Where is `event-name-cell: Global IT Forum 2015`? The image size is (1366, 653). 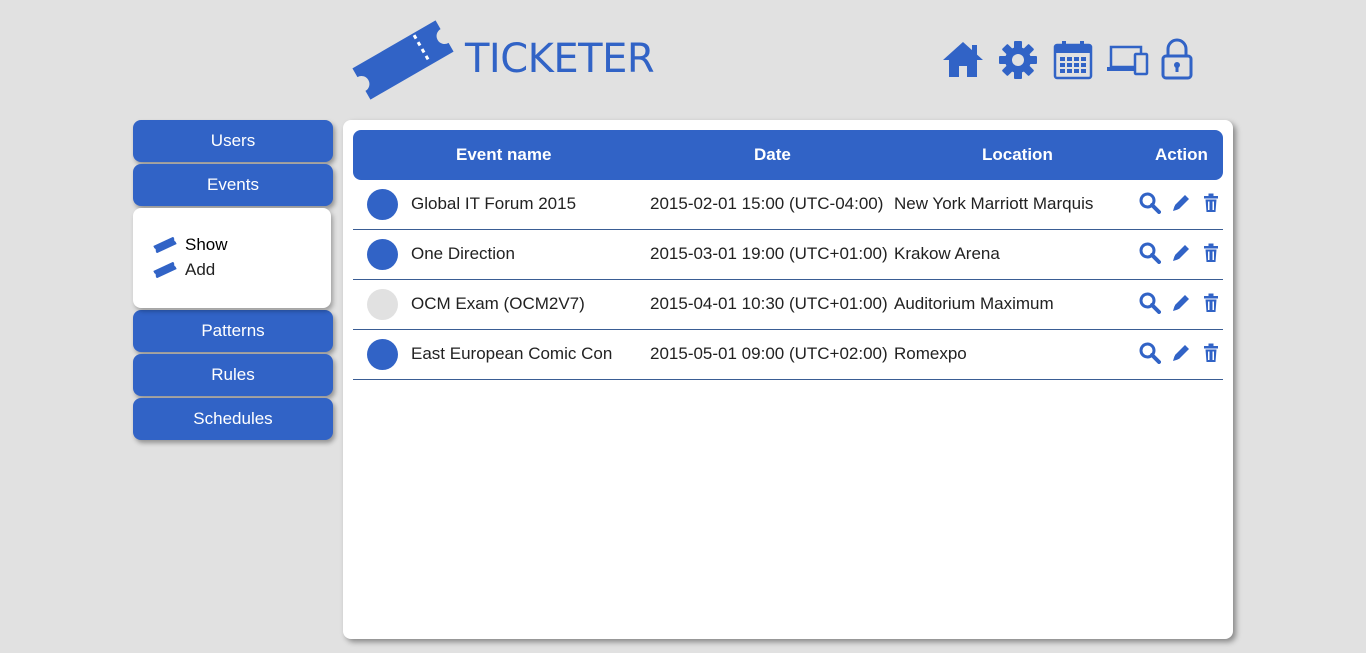
event-name-cell: Global IT Forum 2015 is located at coordinates (494, 203).